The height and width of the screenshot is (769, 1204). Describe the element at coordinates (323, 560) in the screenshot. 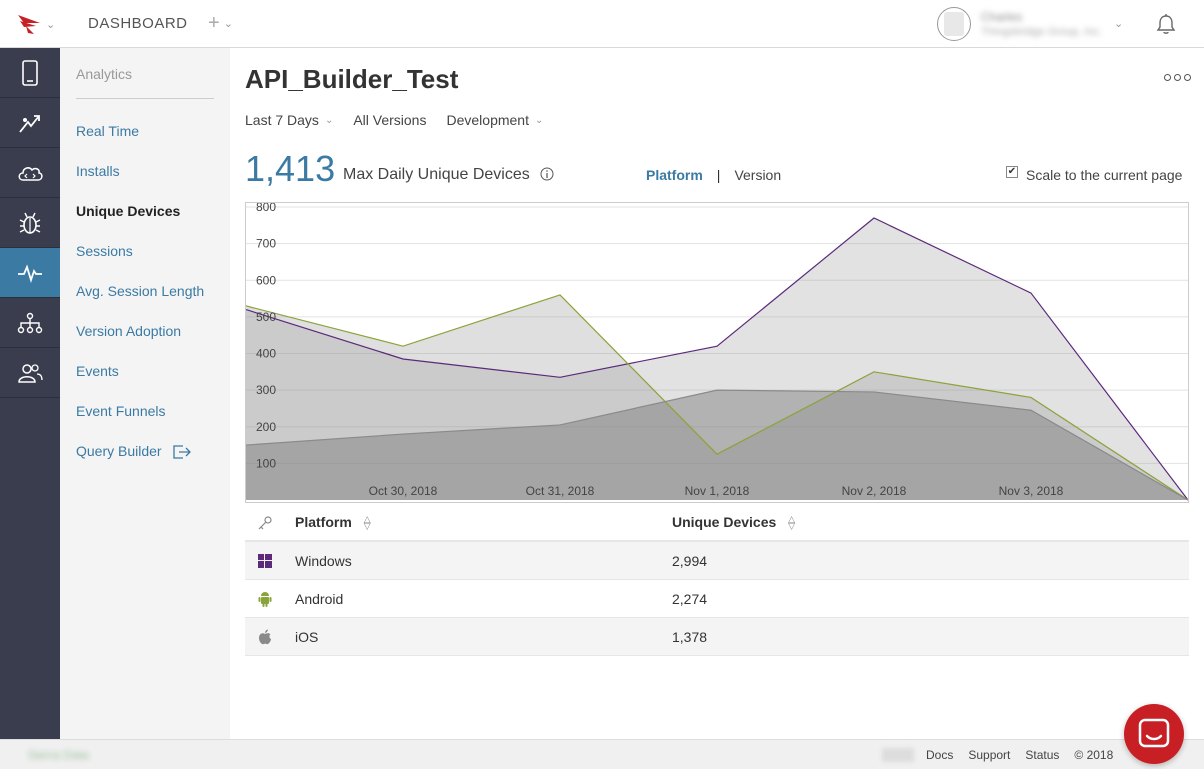

I see `platform-name: Windows` at that location.